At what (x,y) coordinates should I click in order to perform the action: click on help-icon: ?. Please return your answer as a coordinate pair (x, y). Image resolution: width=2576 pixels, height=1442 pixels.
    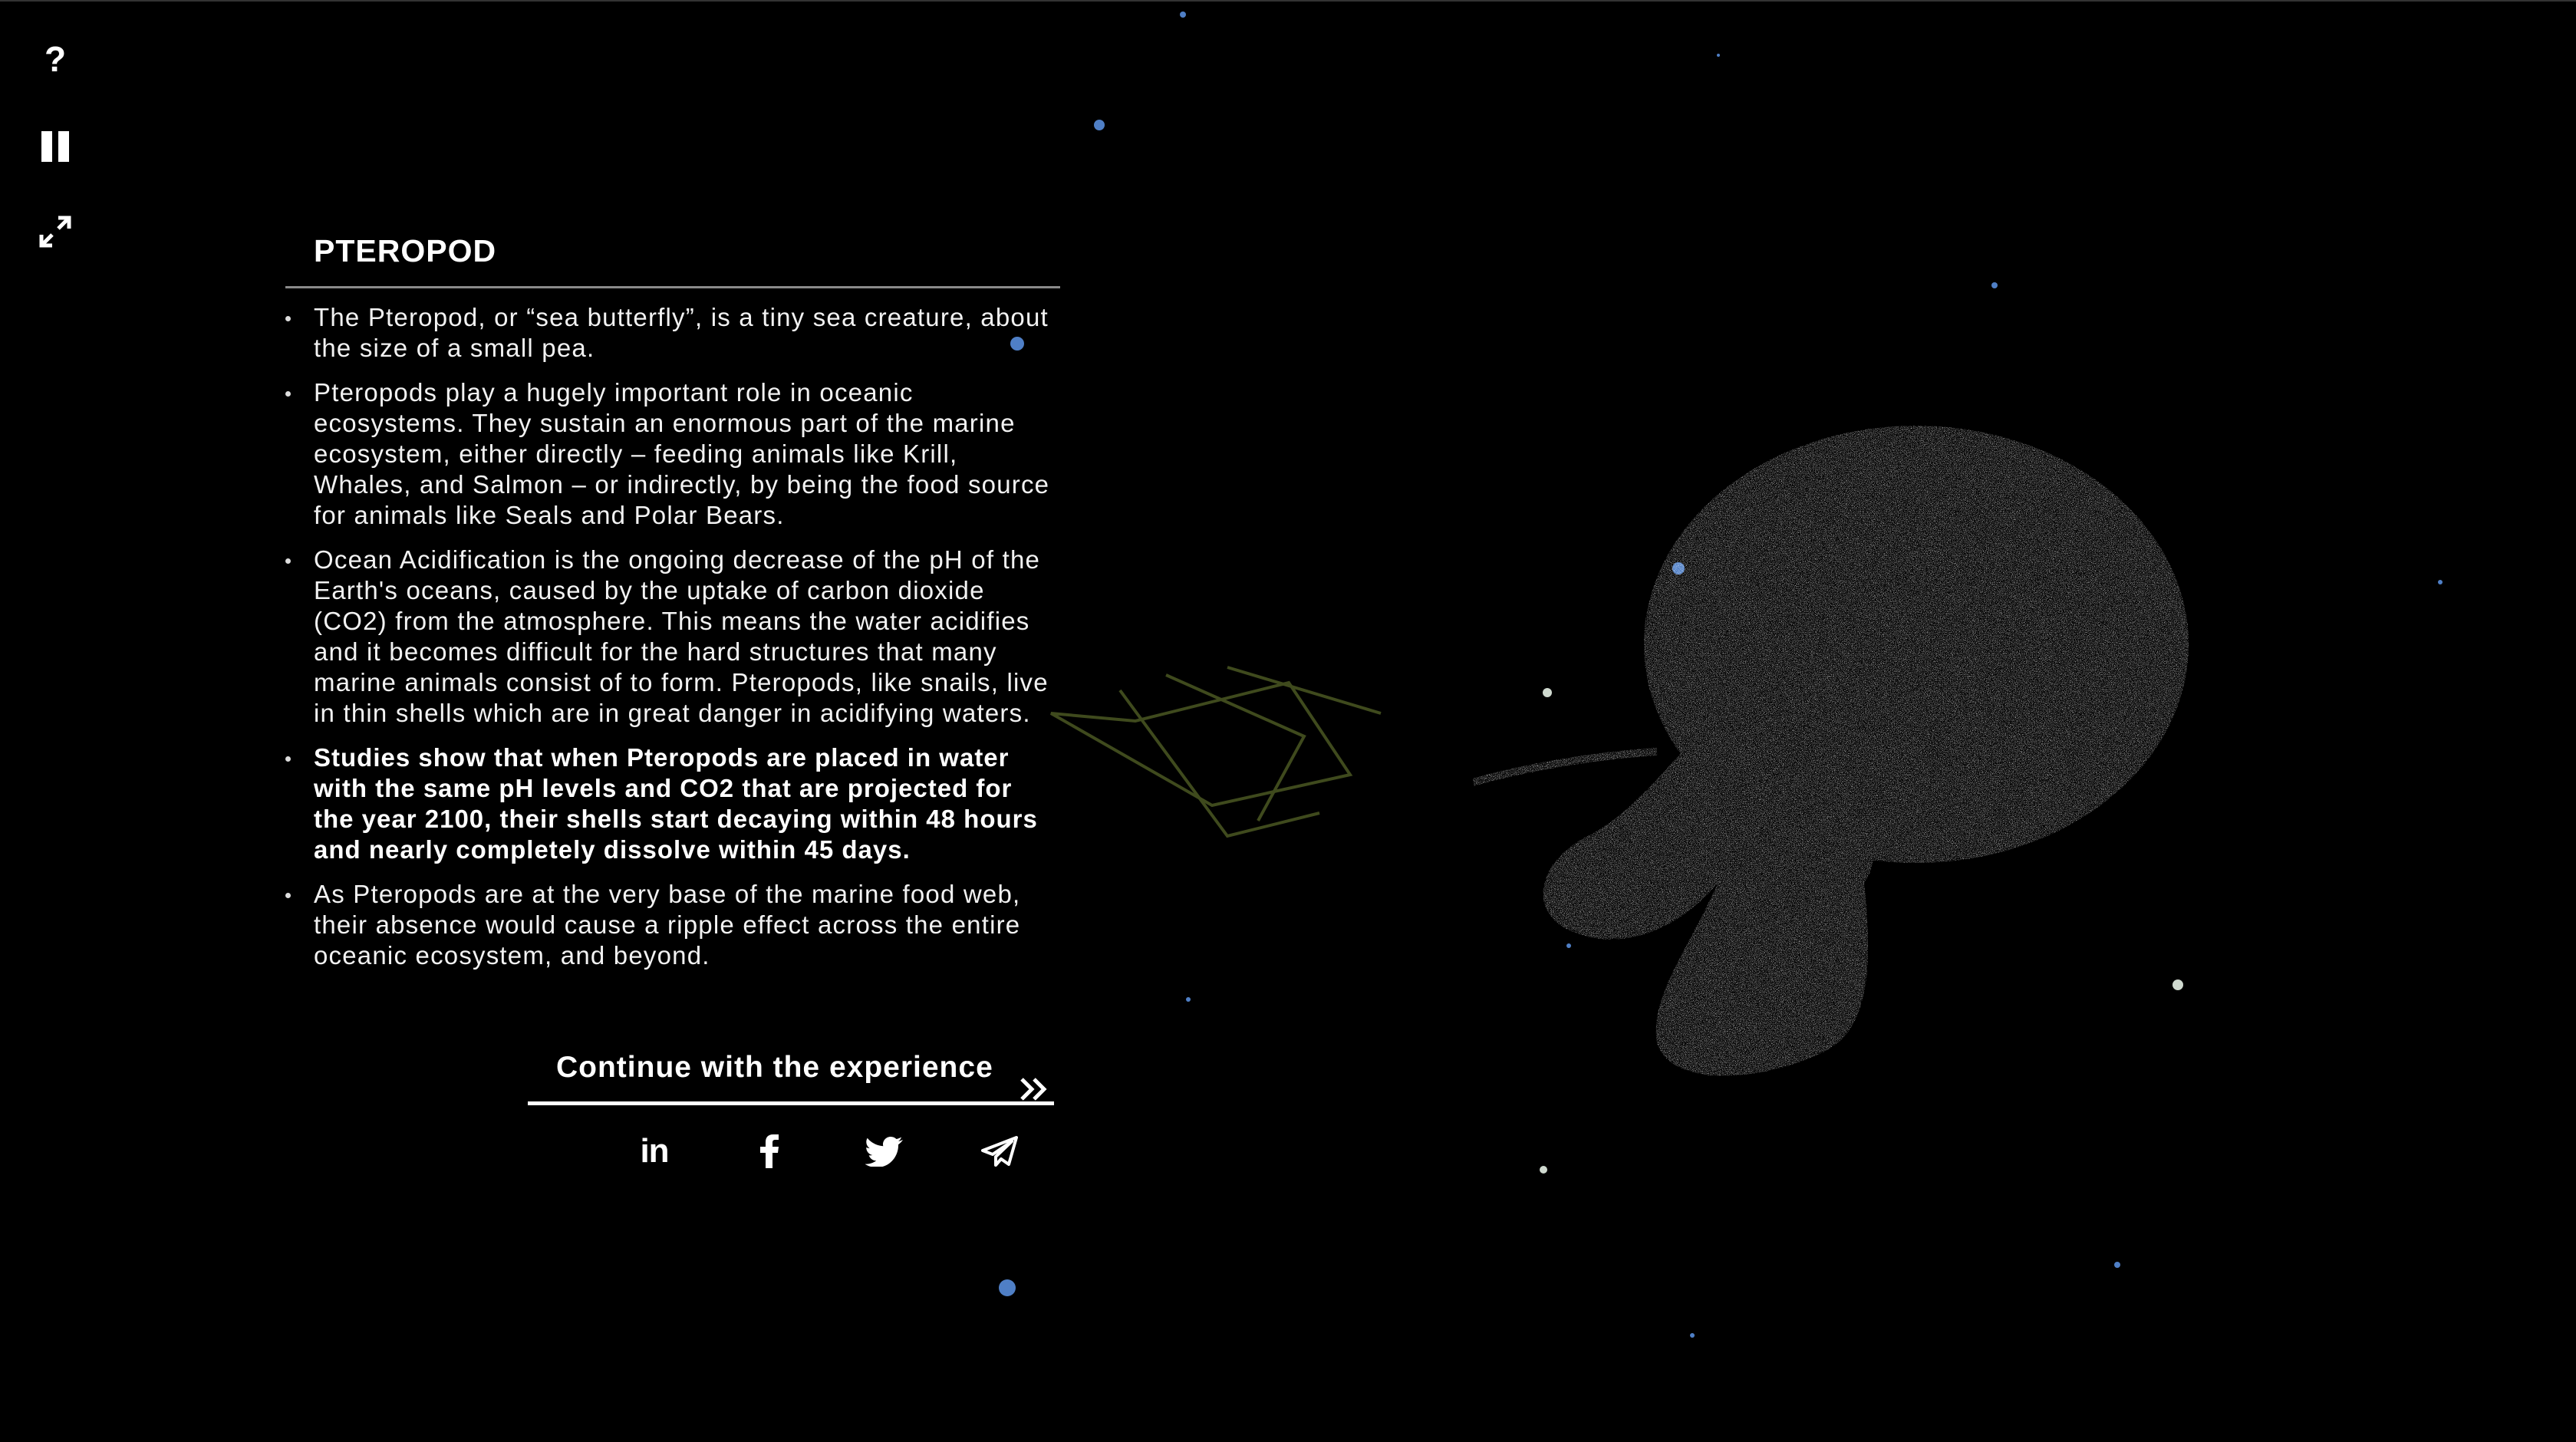
    Looking at the image, I should click on (55, 59).